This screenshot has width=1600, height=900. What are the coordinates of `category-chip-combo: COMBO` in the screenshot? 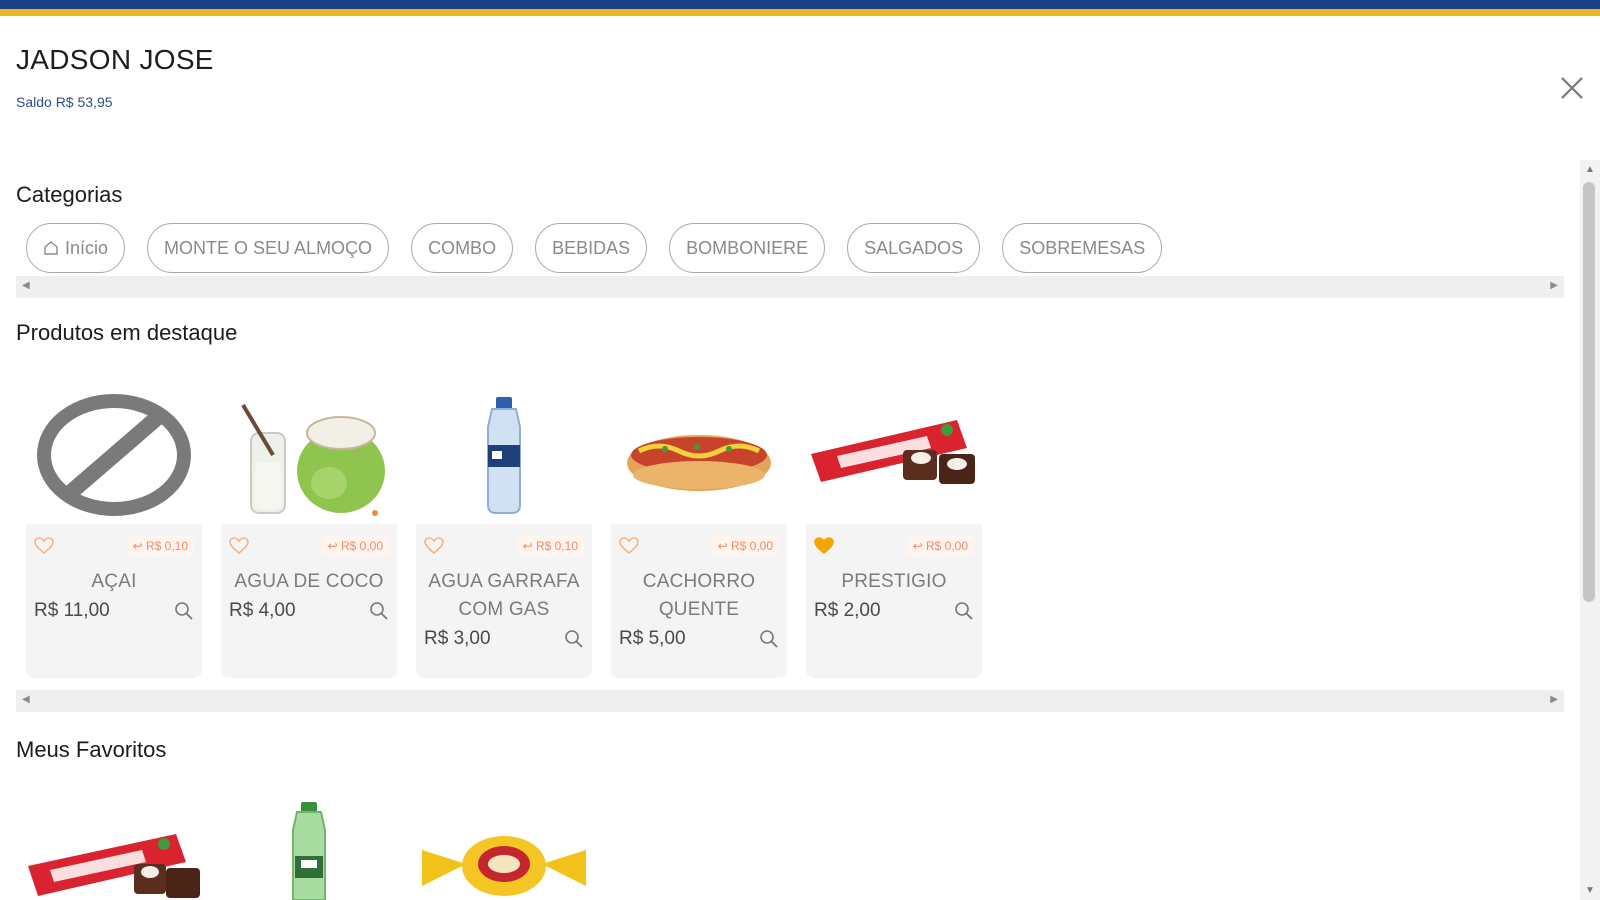 It's located at (462, 248).